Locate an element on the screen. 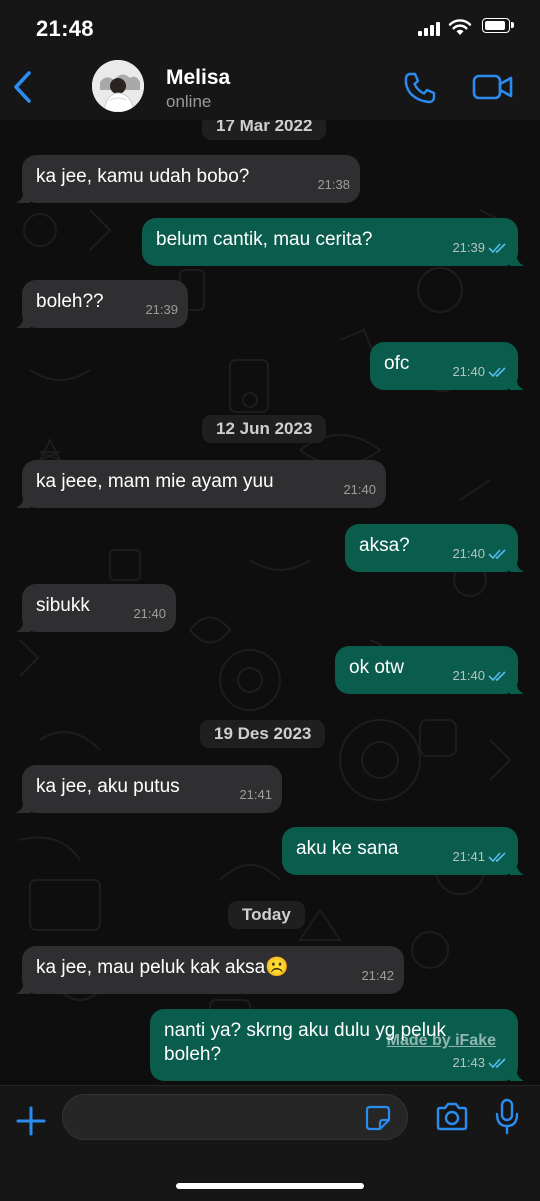 This screenshot has height=1201, width=540. message-text: ka jee, mau peluk kak aksa☹️ is located at coordinates (162, 967).